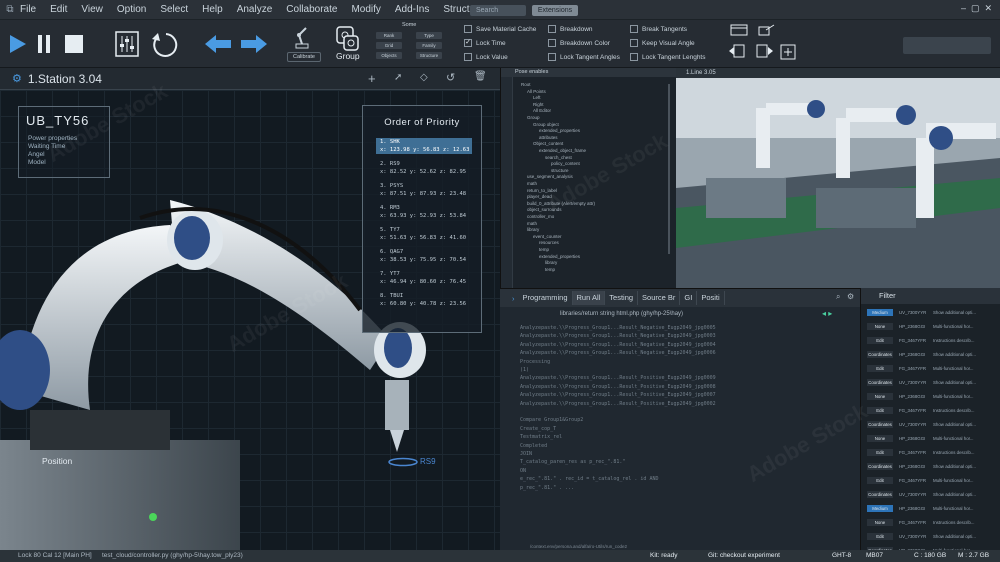 The image size is (1000, 562). What do you see at coordinates (584, 57) in the screenshot?
I see `lock-tangent-angles-checkbox: Lock Tangent Angles` at bounding box center [584, 57].